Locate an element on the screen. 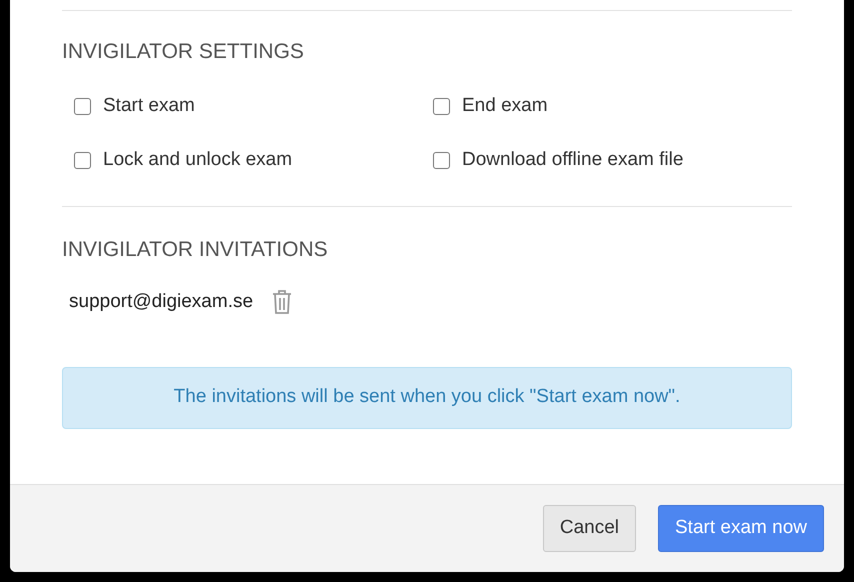 The image size is (854, 582). info-alert: The invitations will be sent when you click "Start exam now". is located at coordinates (427, 397).